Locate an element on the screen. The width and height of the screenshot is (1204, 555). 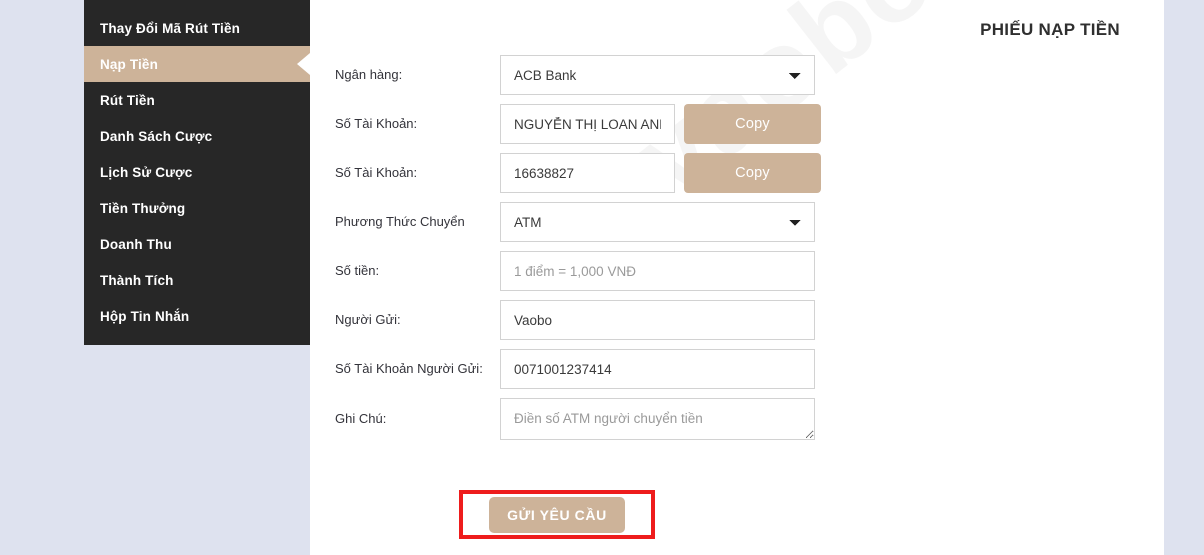
sidebar-item-label: Danh Sách Cược is located at coordinates (156, 136).